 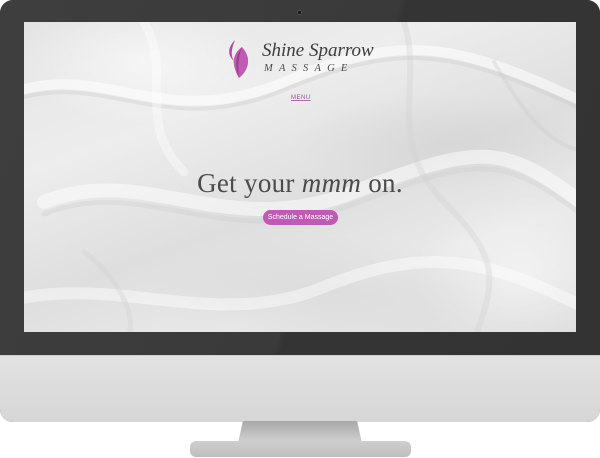 What do you see at coordinates (299, 12) in the screenshot?
I see `camera-icon` at bounding box center [299, 12].